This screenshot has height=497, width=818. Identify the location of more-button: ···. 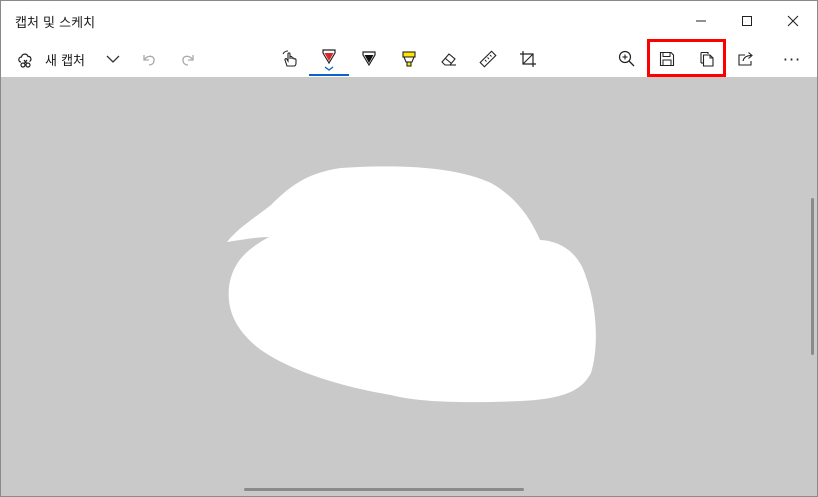
(792, 59).